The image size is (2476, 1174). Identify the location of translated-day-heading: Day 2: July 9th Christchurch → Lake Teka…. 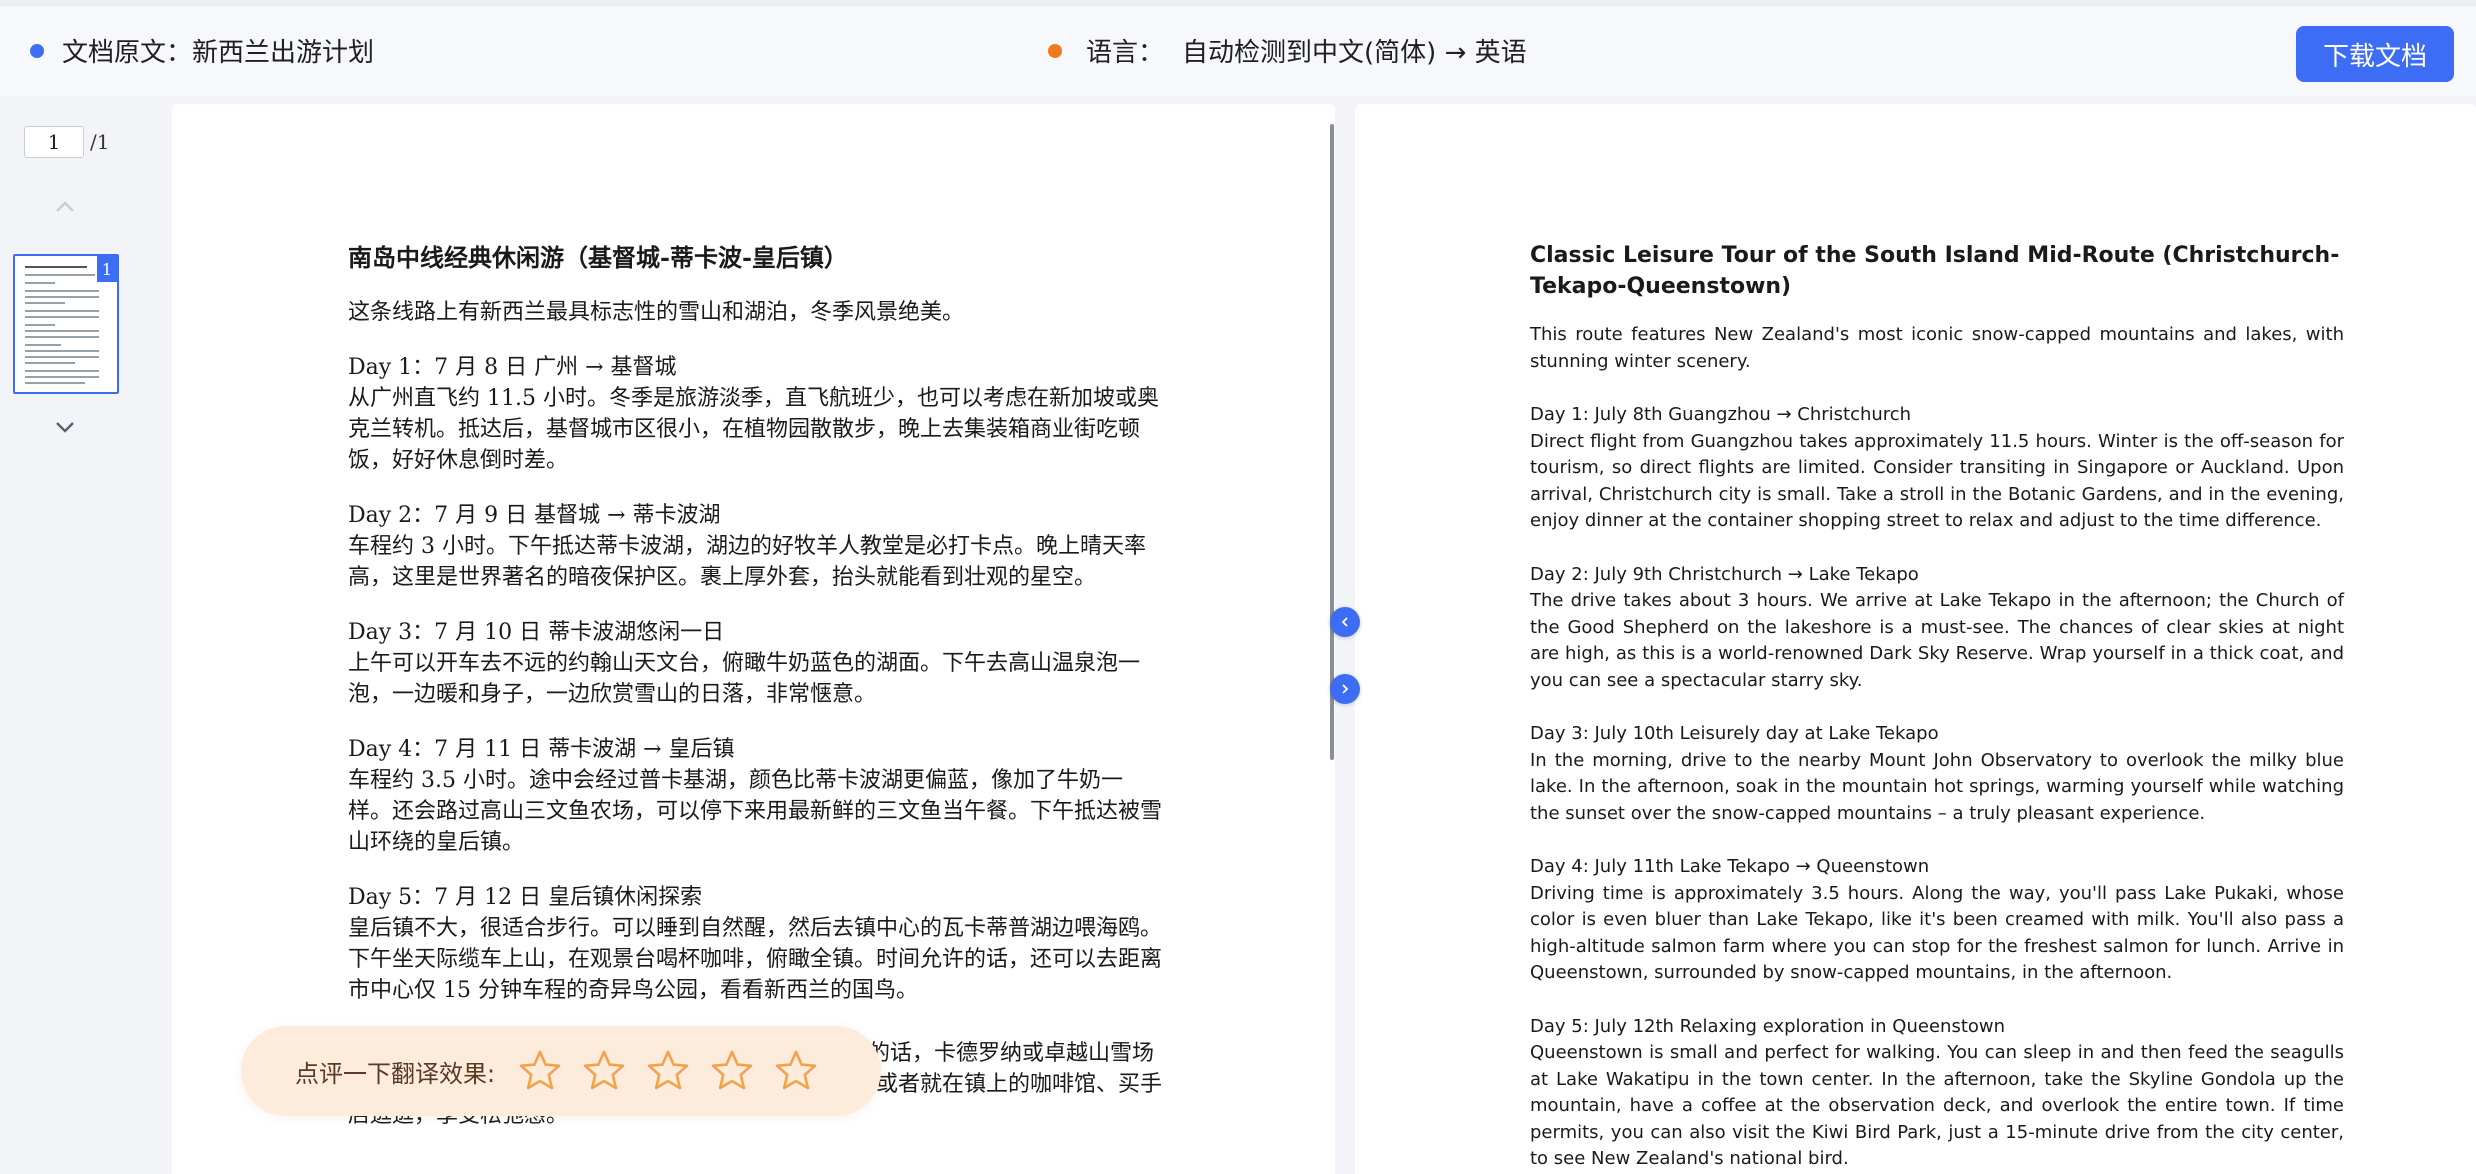
(1724, 574).